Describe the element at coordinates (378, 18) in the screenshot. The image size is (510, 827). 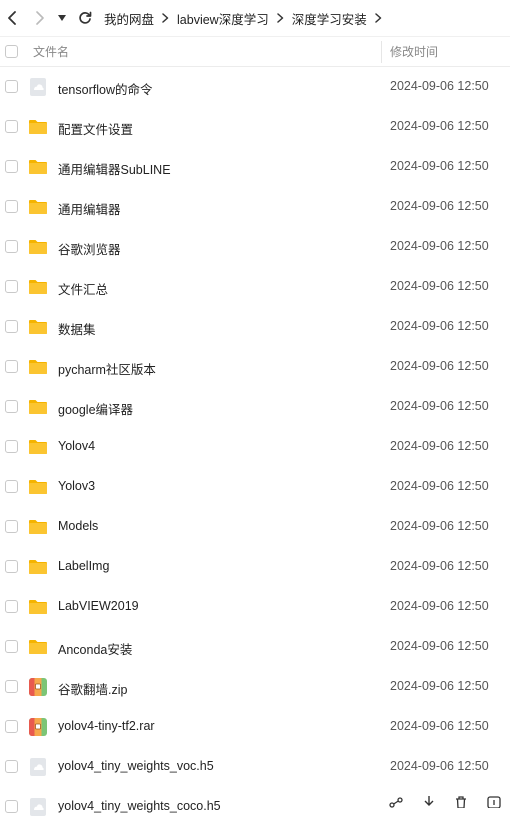
I see `chevron-right-icon` at that location.